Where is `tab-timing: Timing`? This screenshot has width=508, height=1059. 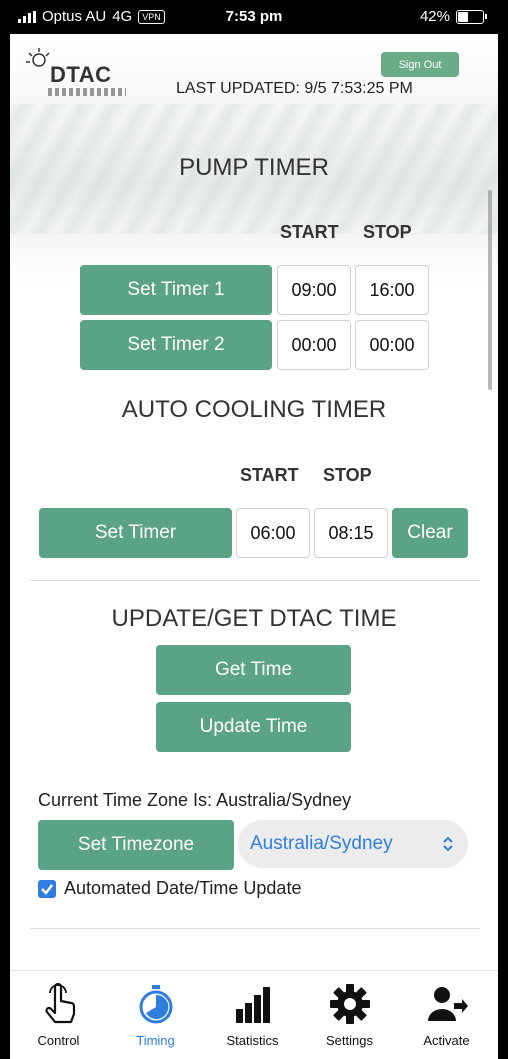 tab-timing: Timing is located at coordinates (155, 1015).